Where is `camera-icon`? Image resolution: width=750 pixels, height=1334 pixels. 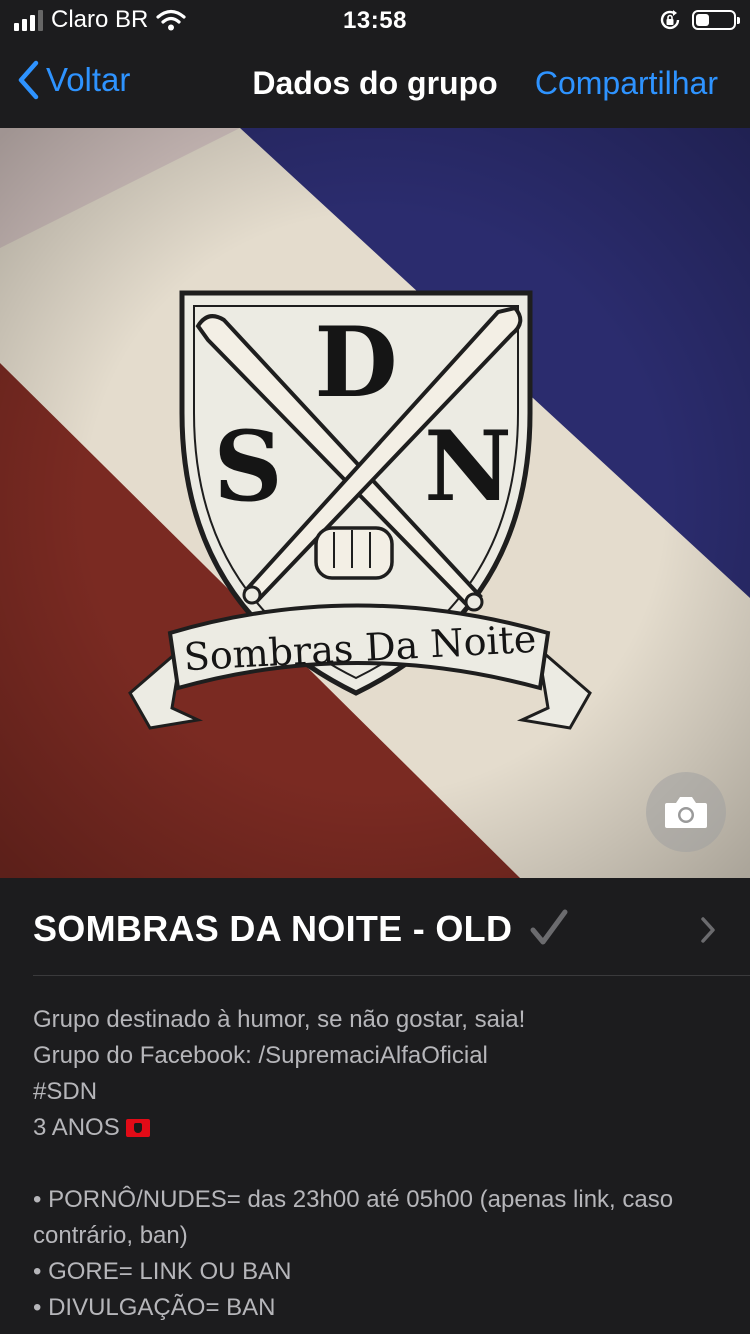 camera-icon is located at coordinates (686, 812).